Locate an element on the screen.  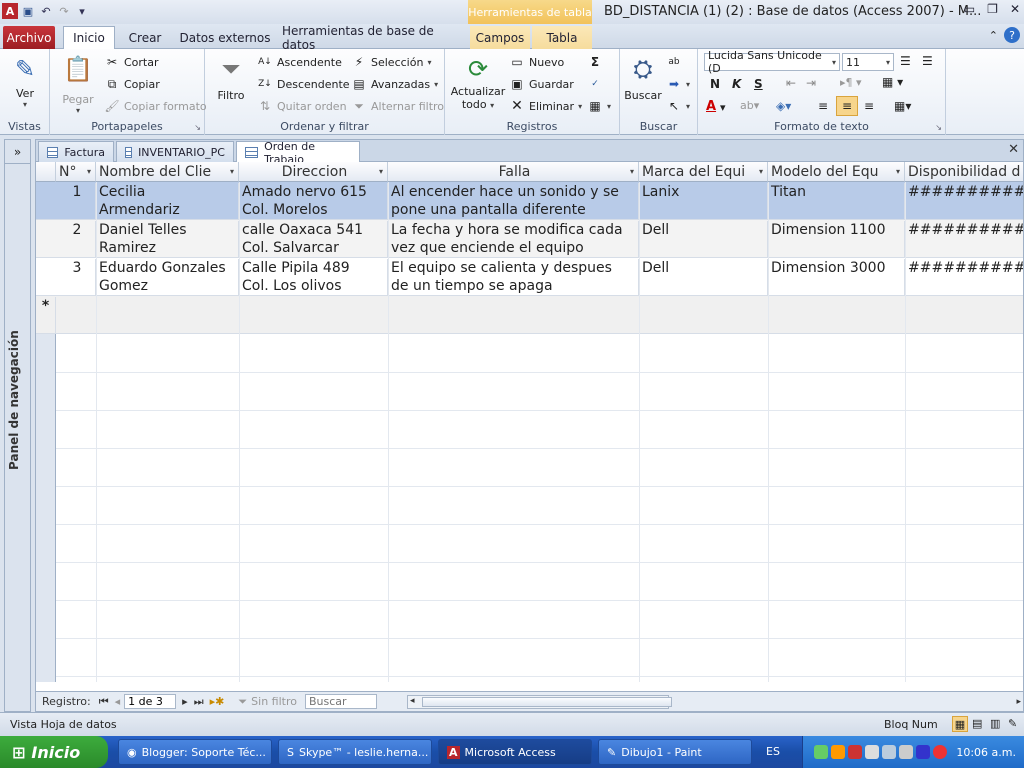
doc-tab-inventario: INVENTARIO_PC is located at coordinates (175, 151).